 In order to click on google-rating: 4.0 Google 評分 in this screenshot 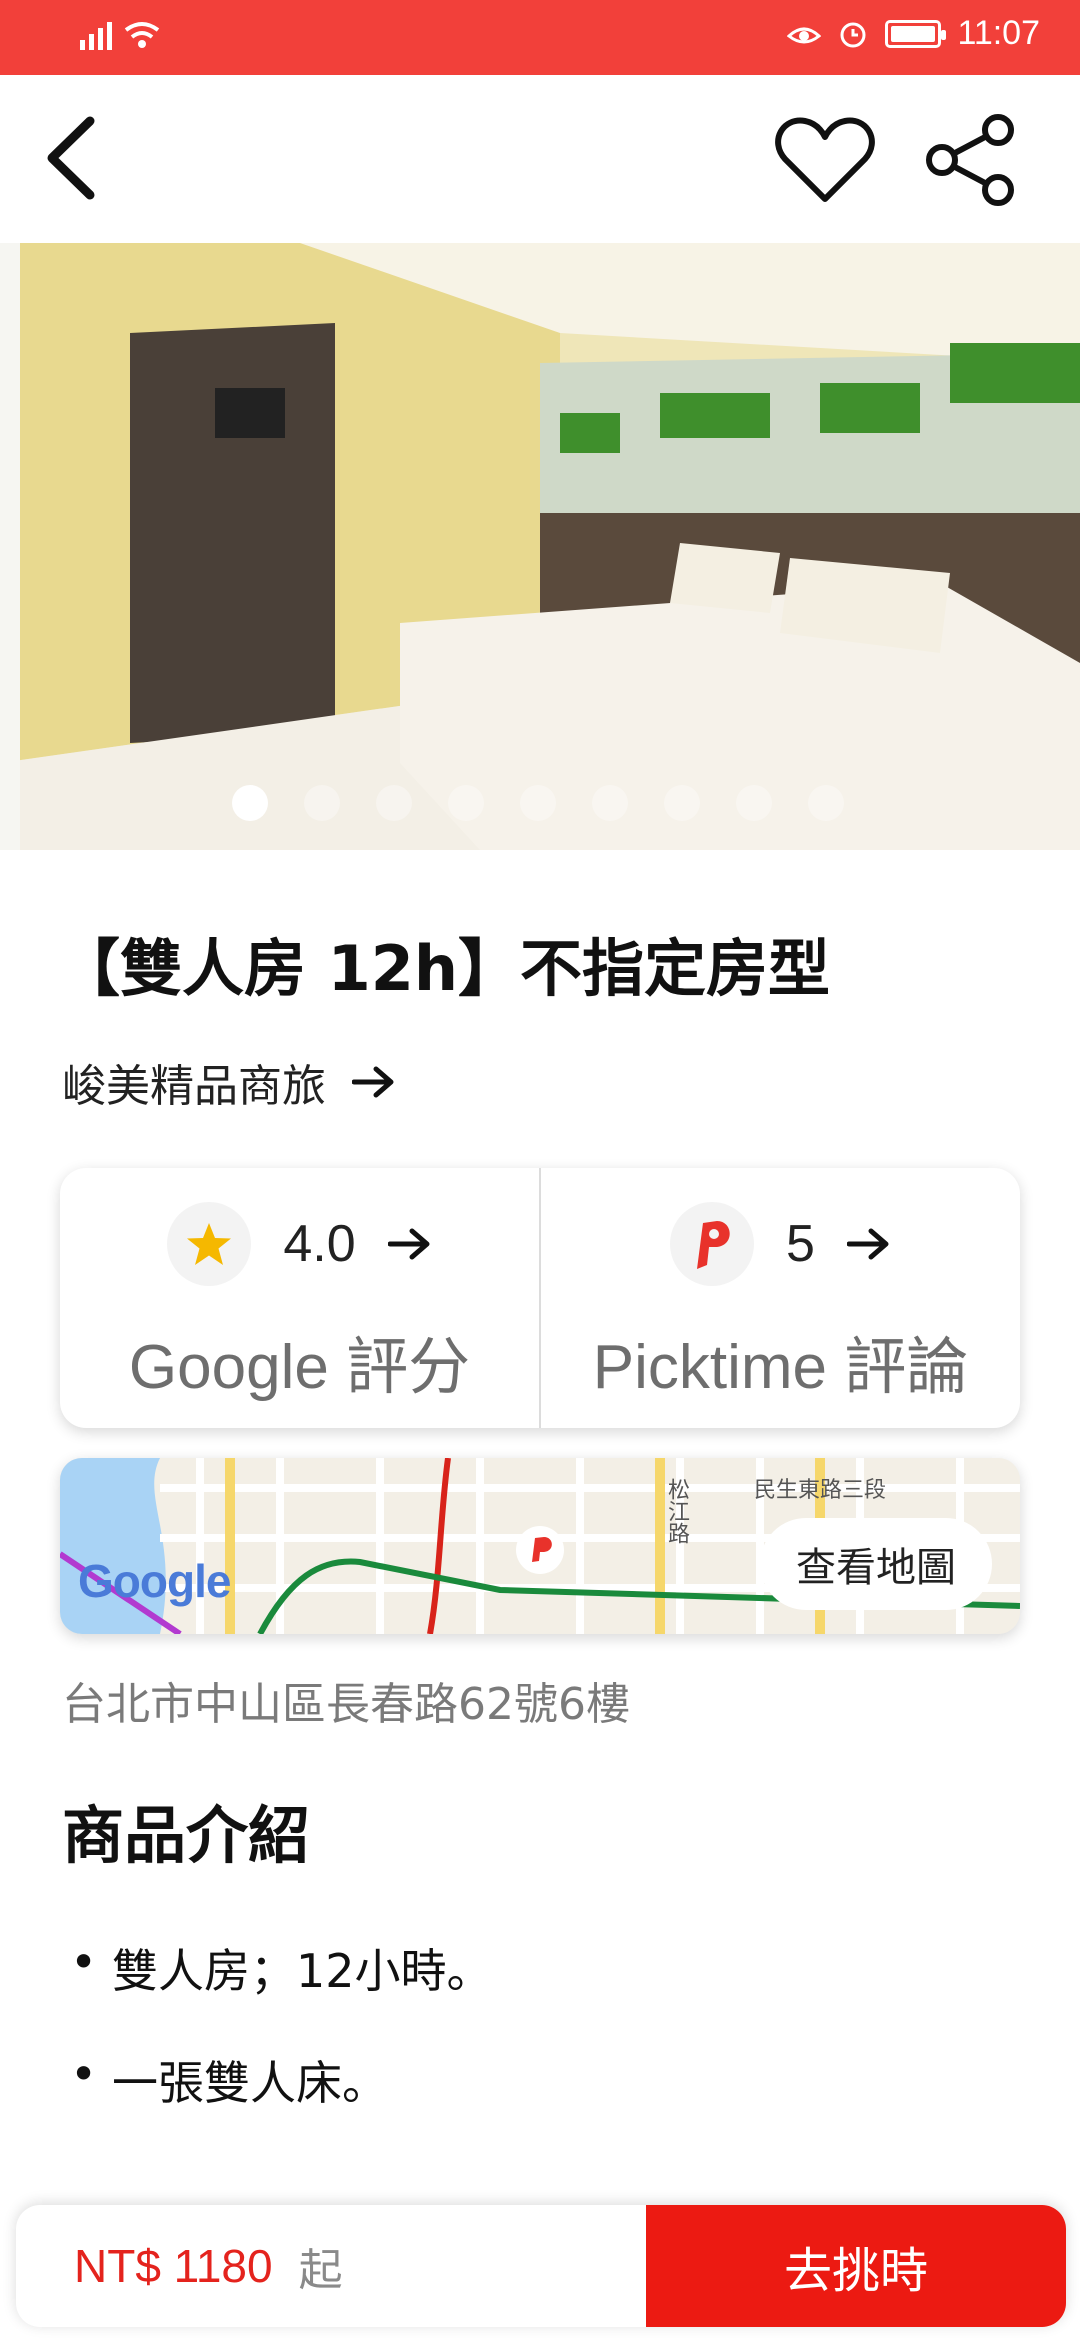, I will do `click(299, 1298)`.